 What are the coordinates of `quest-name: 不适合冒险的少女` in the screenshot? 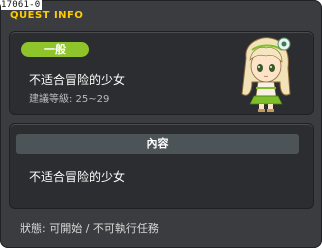 It's located at (77, 80).